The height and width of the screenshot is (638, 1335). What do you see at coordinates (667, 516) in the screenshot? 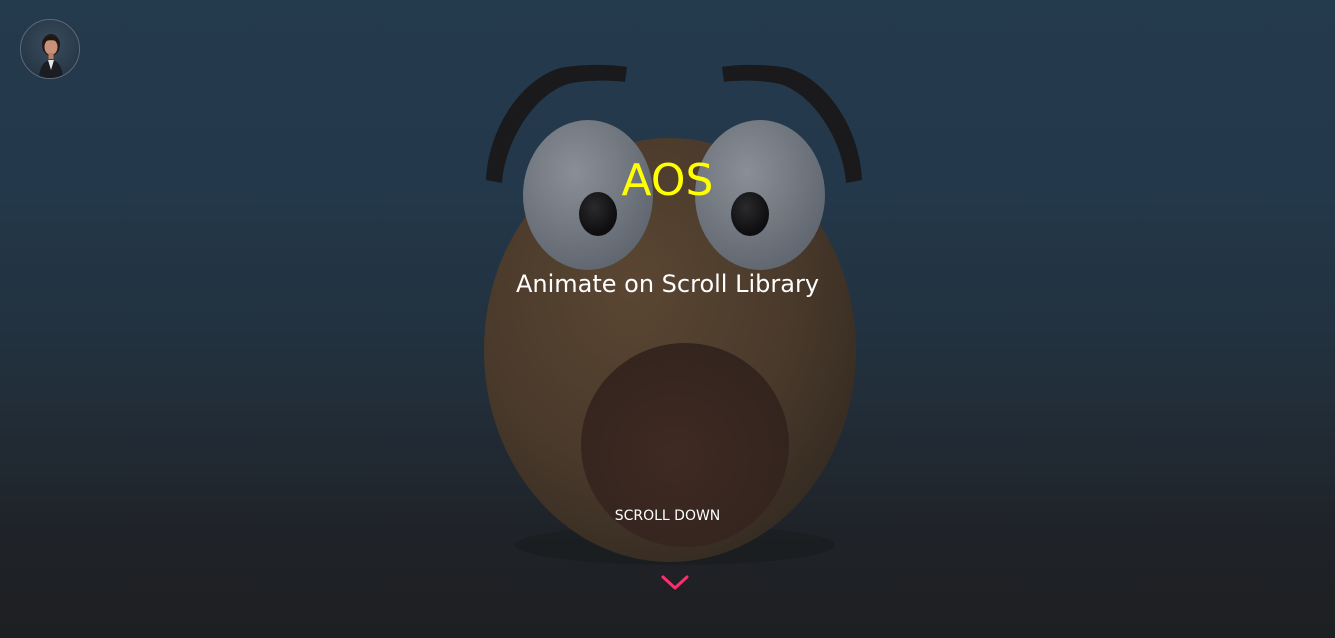
I see `scroll-down-label: SCROLL DOWN` at bounding box center [667, 516].